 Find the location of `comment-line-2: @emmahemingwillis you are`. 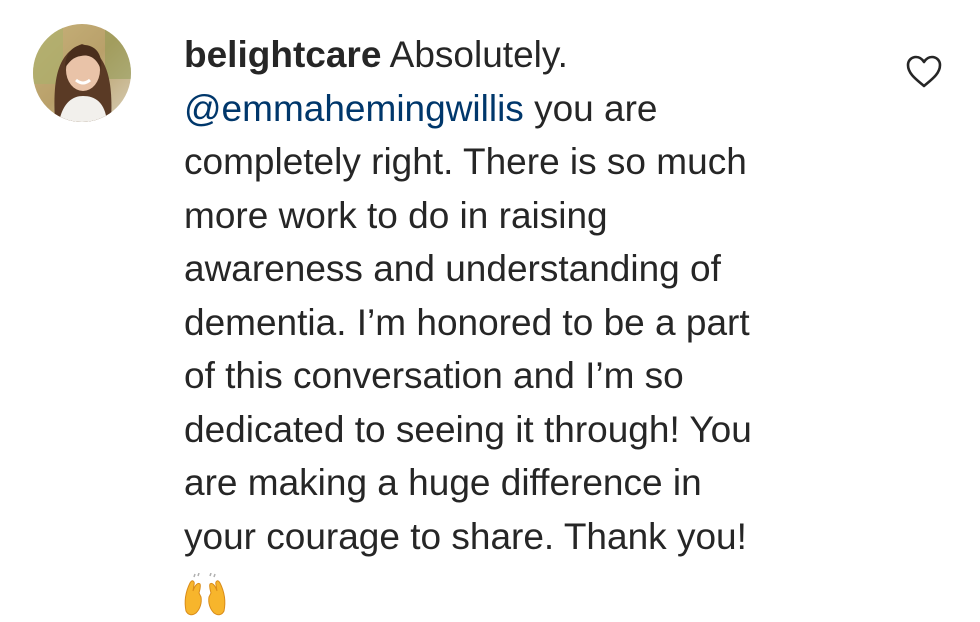

comment-line-2: @emmahemingwillis you are is located at coordinates (534, 109).